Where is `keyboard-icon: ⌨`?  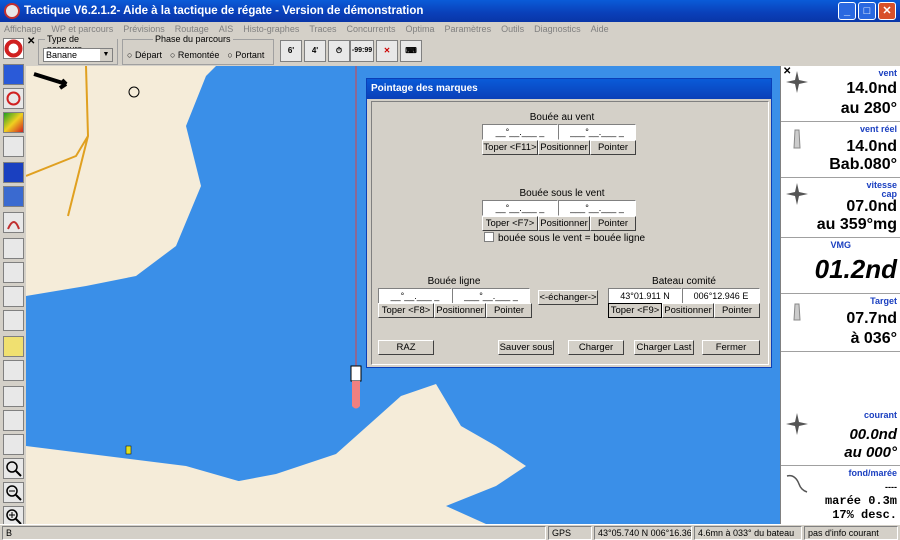
keyboard-icon: ⌨ is located at coordinates (411, 51).